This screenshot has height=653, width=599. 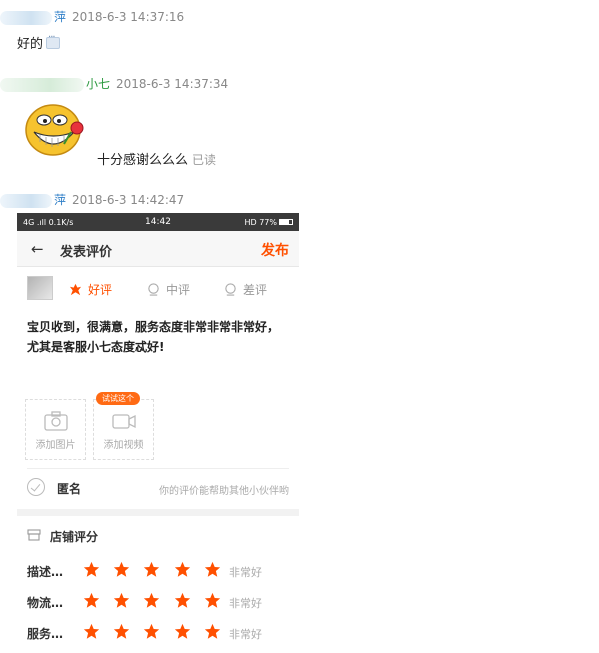 I want to click on divider, so click(x=158, y=468).